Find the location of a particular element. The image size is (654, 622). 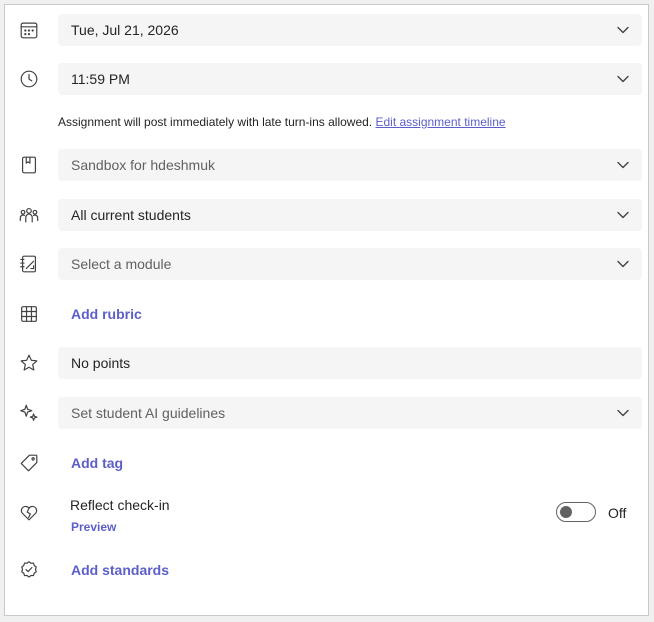

add-rubric-link: Add rubric is located at coordinates (106, 314).